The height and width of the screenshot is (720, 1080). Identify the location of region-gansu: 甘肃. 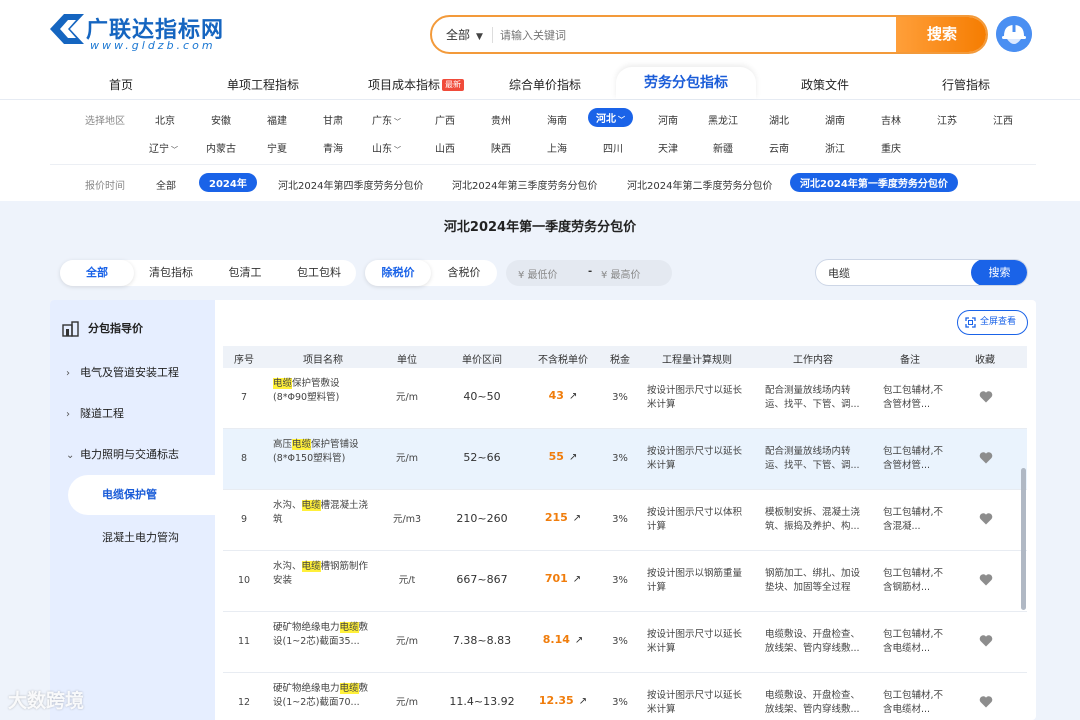
(333, 119).